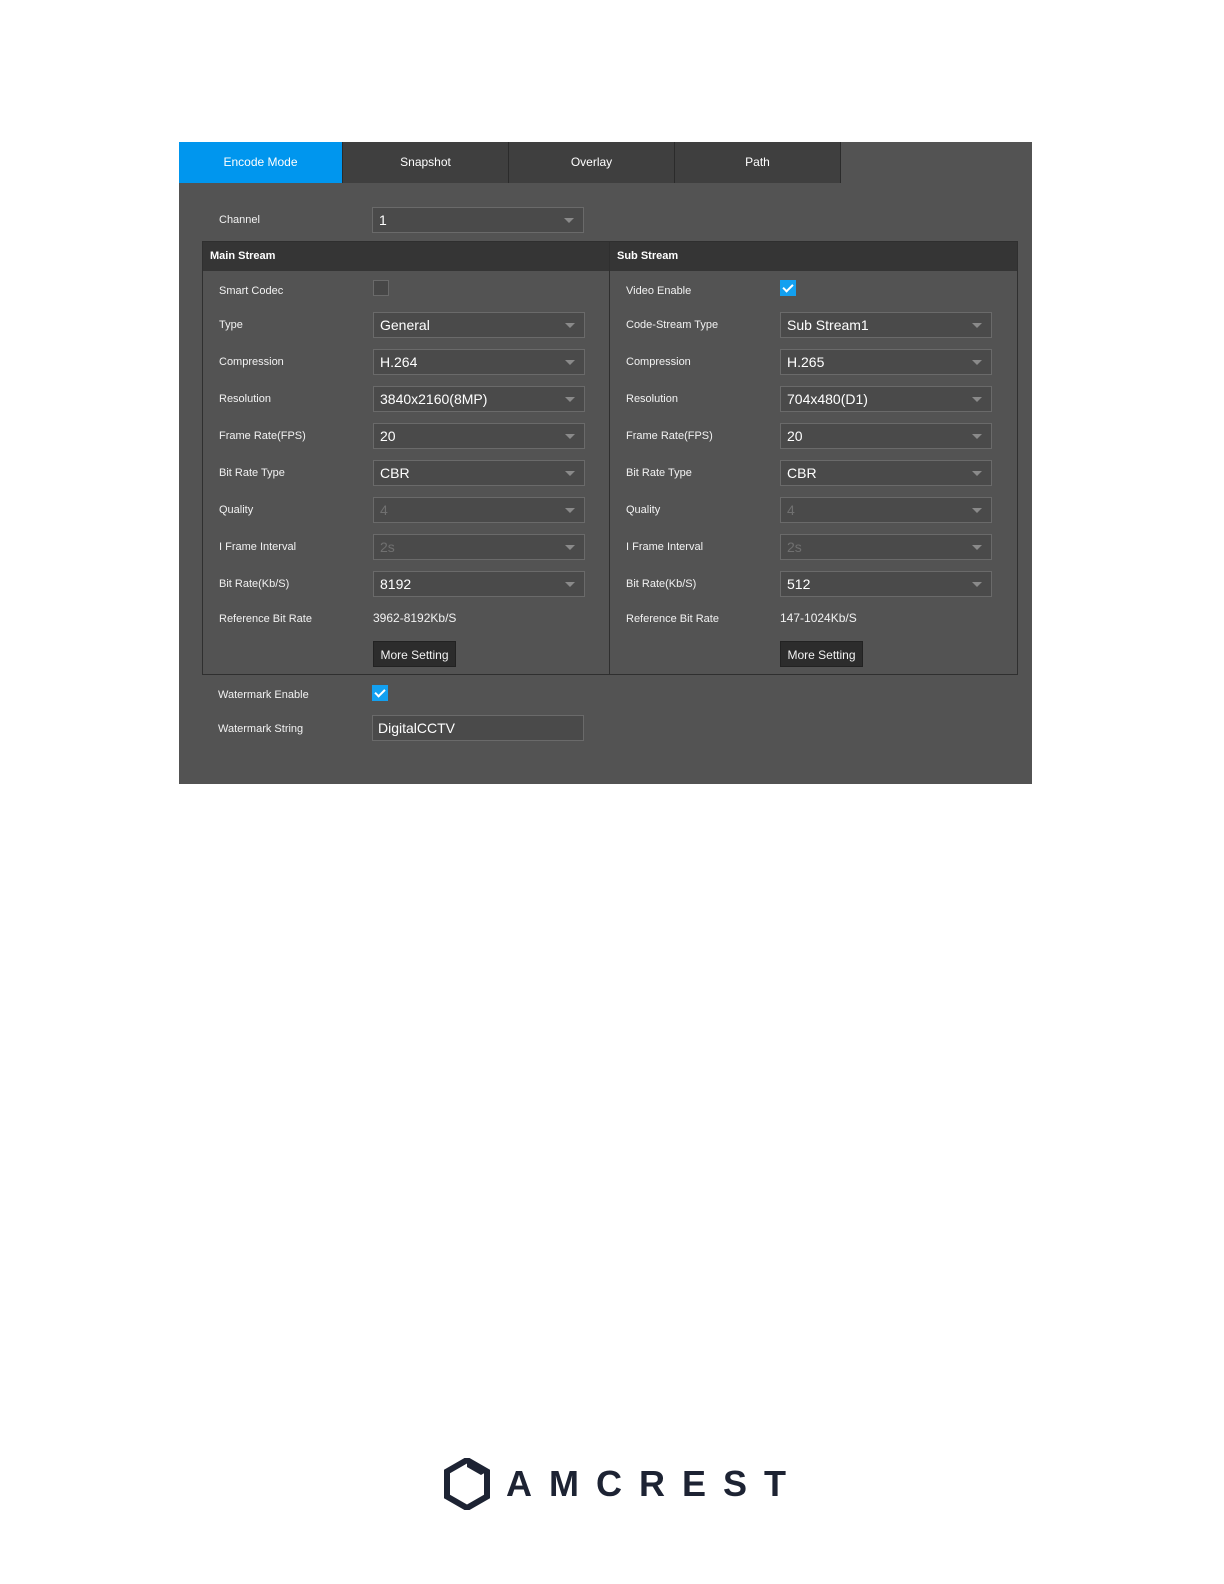  Describe the element at coordinates (479, 584) in the screenshot. I see `bit-rate-select: 8192` at that location.